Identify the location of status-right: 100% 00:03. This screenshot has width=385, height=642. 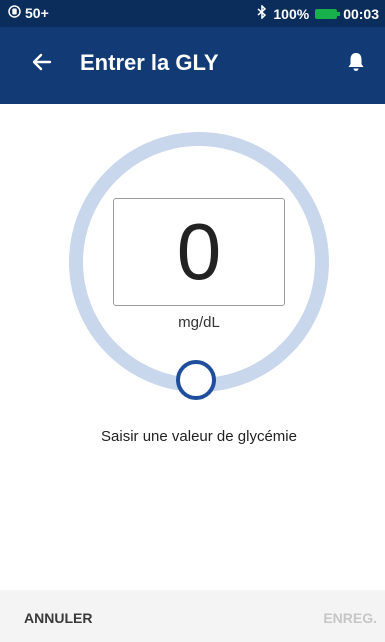
(318, 13).